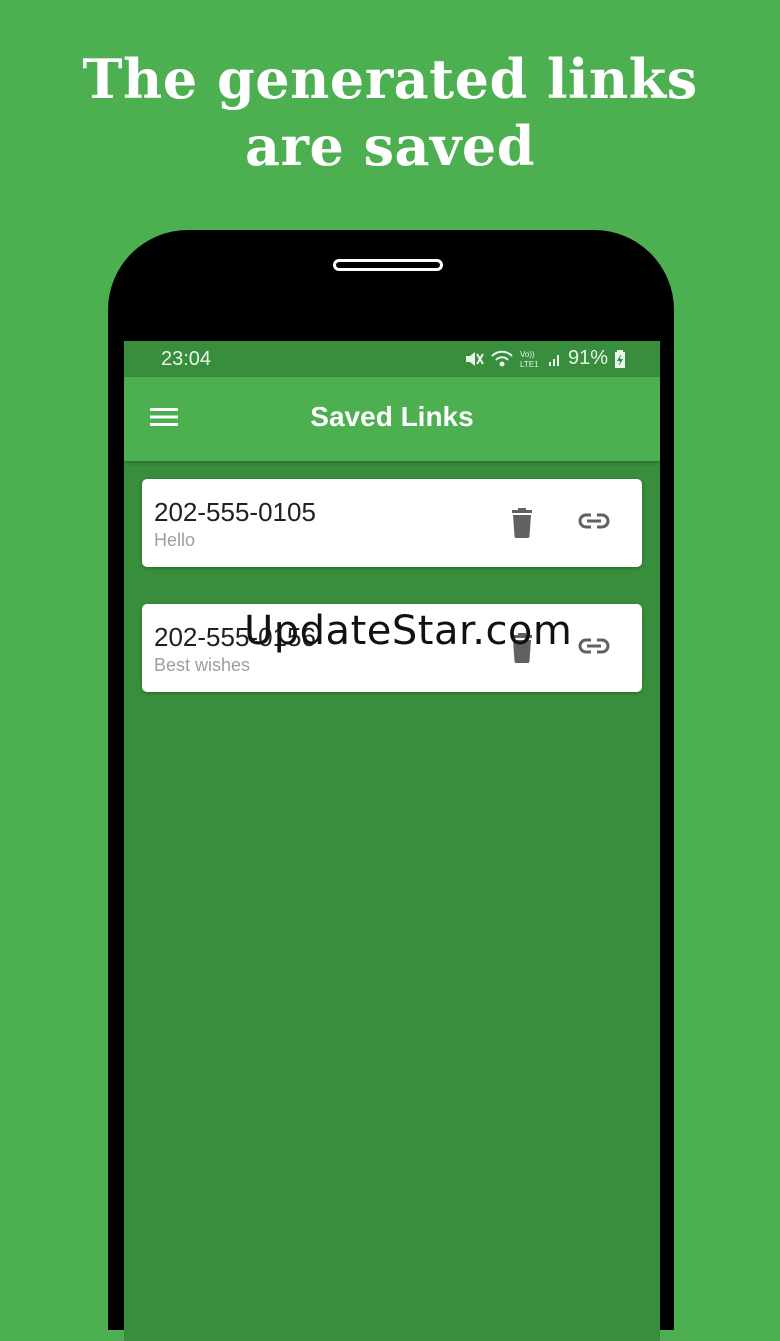 The height and width of the screenshot is (1341, 780). What do you see at coordinates (620, 358) in the screenshot?
I see `battery-icon` at bounding box center [620, 358].